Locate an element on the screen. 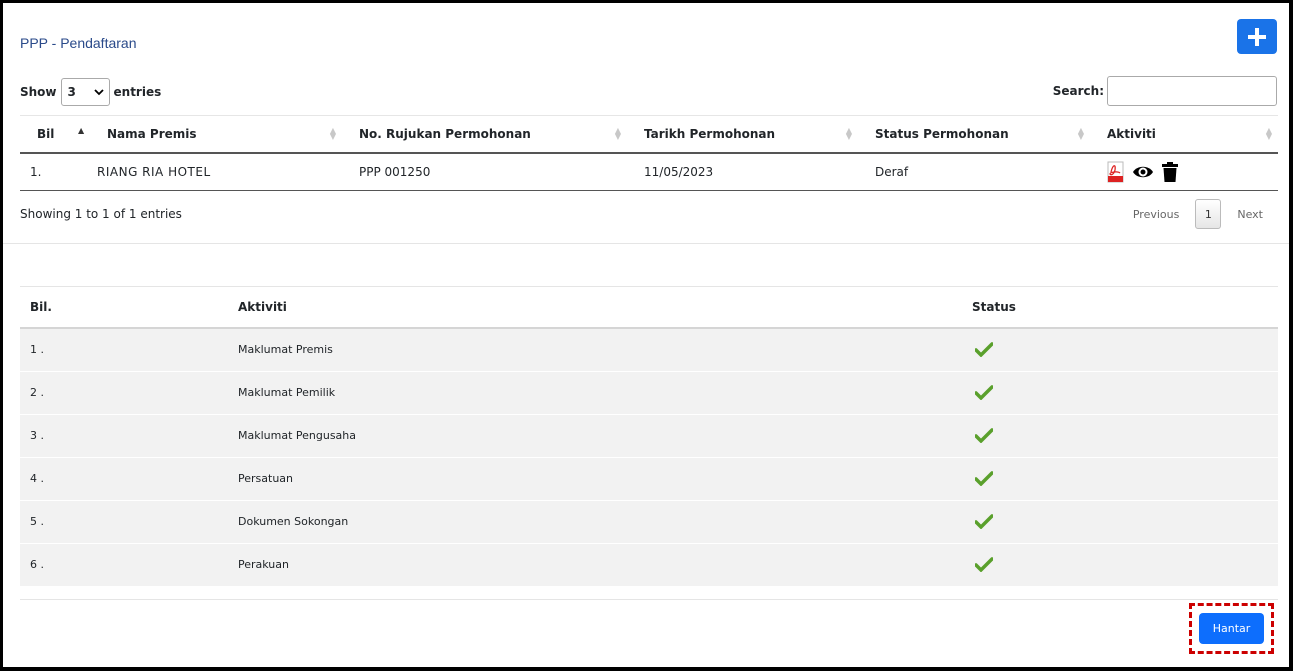 The height and width of the screenshot is (671, 1293). activity-bil: 3 . is located at coordinates (124, 435).